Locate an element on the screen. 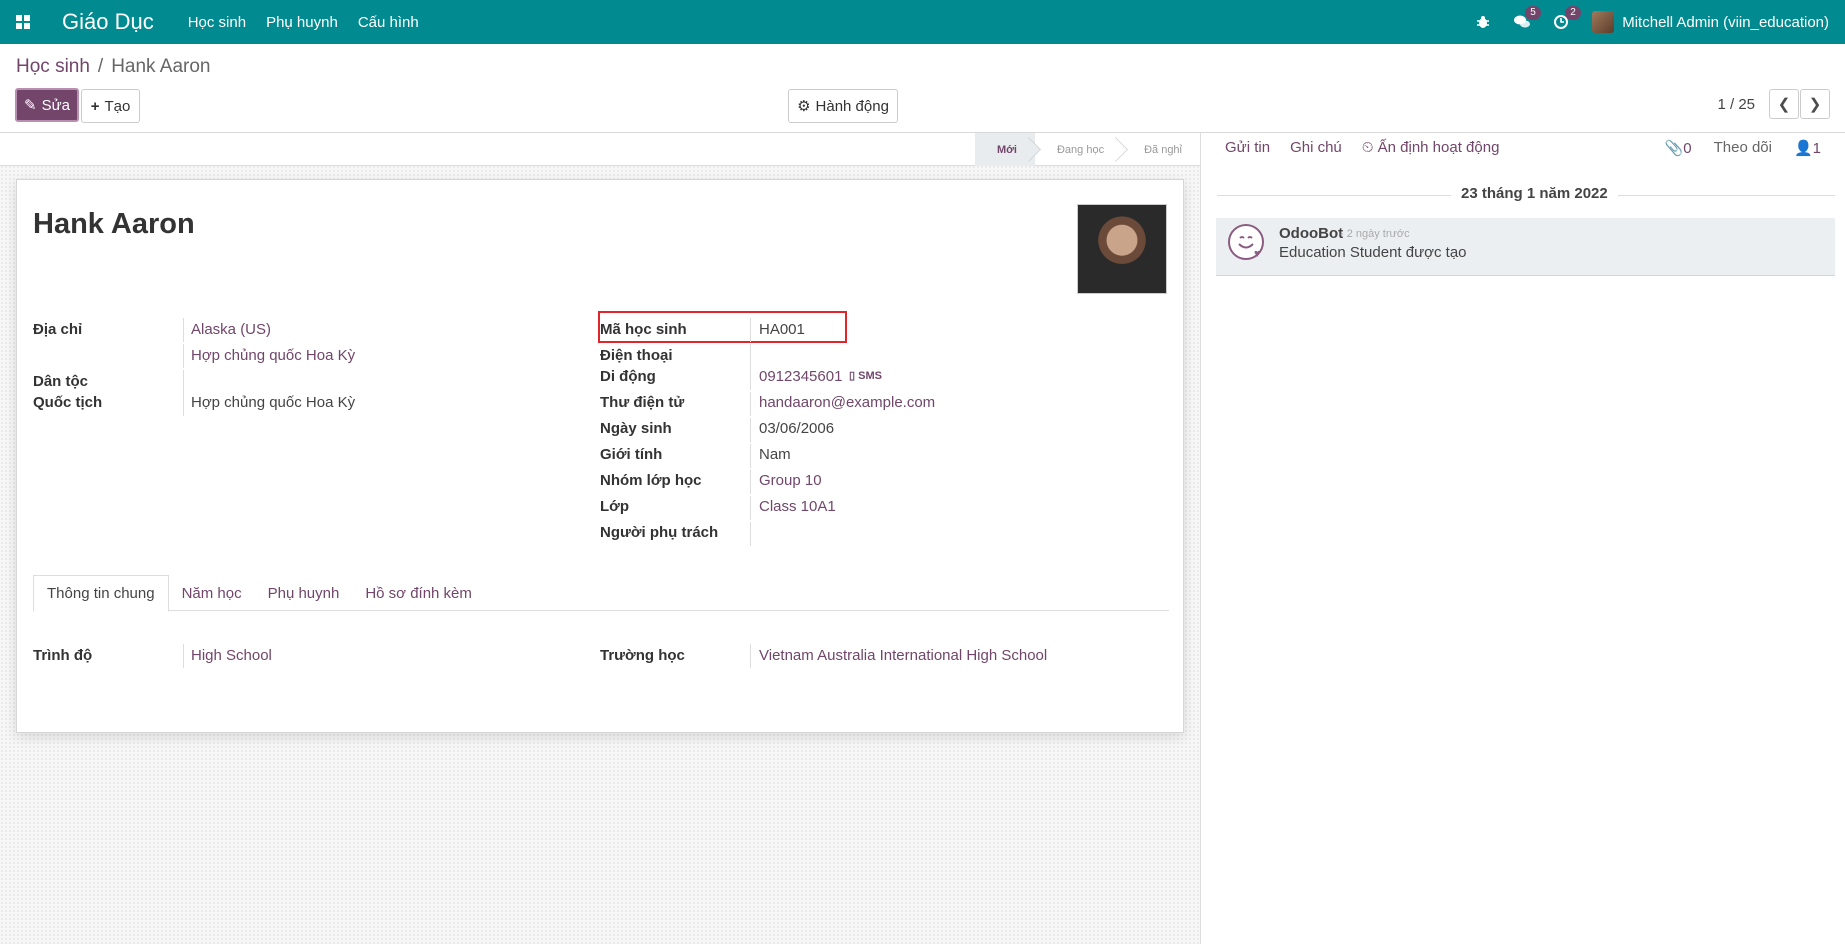 The image size is (1845, 944). address-label: Địa chỉ is located at coordinates (58, 329).